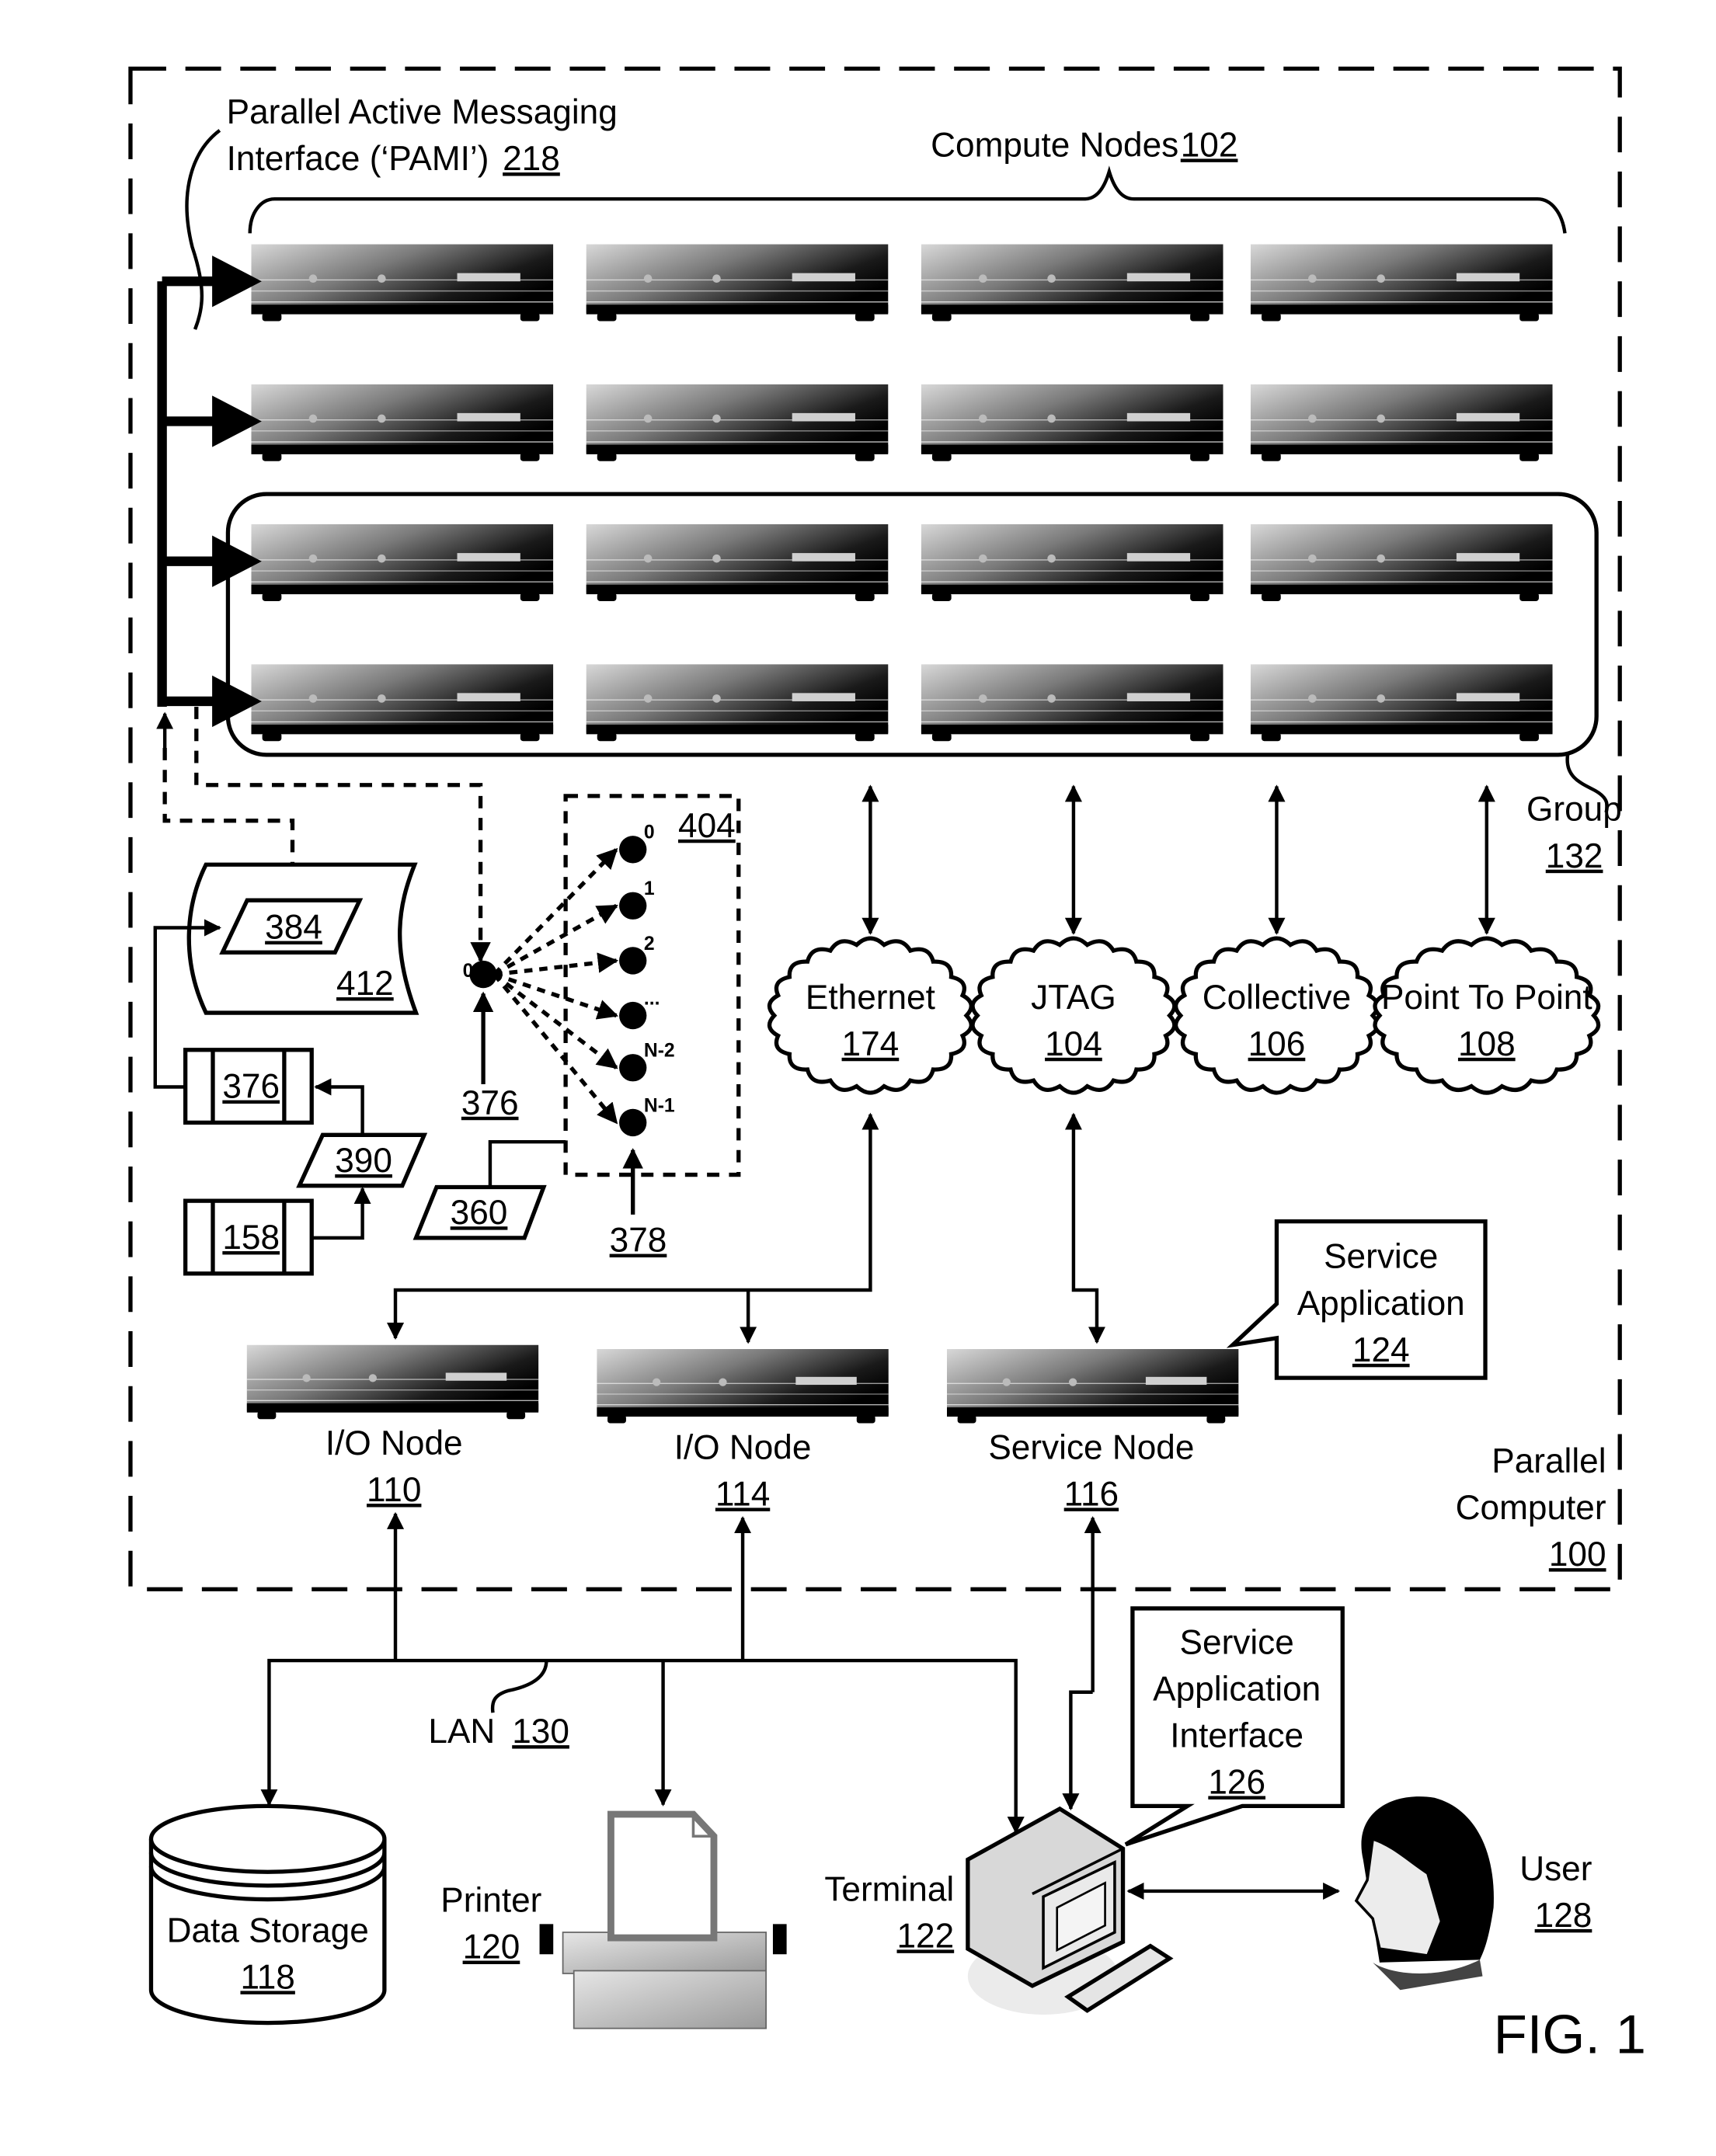 This screenshot has height=2156, width=1716. Describe the element at coordinates (519, 1686) in the screenshot. I see `lan-leader-line` at that location.